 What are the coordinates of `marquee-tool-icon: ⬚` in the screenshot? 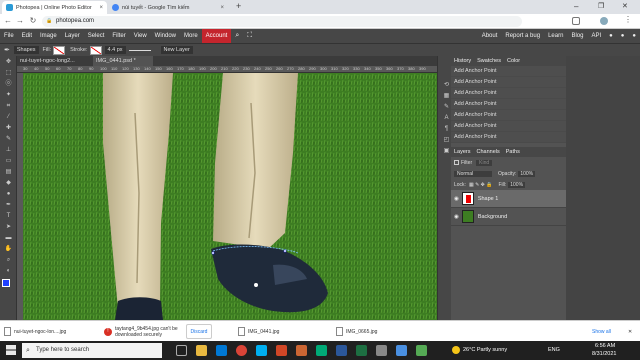 It's located at (8, 73).